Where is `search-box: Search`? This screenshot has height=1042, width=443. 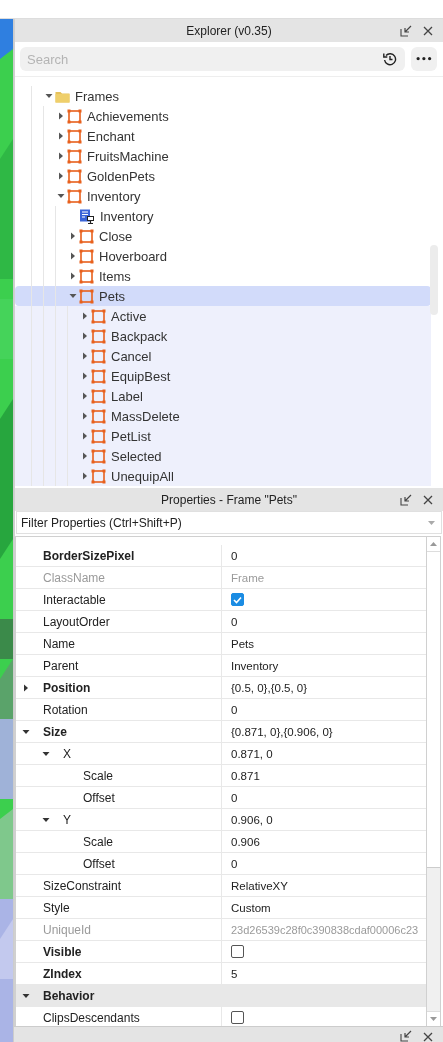
search-box: Search is located at coordinates (212, 59).